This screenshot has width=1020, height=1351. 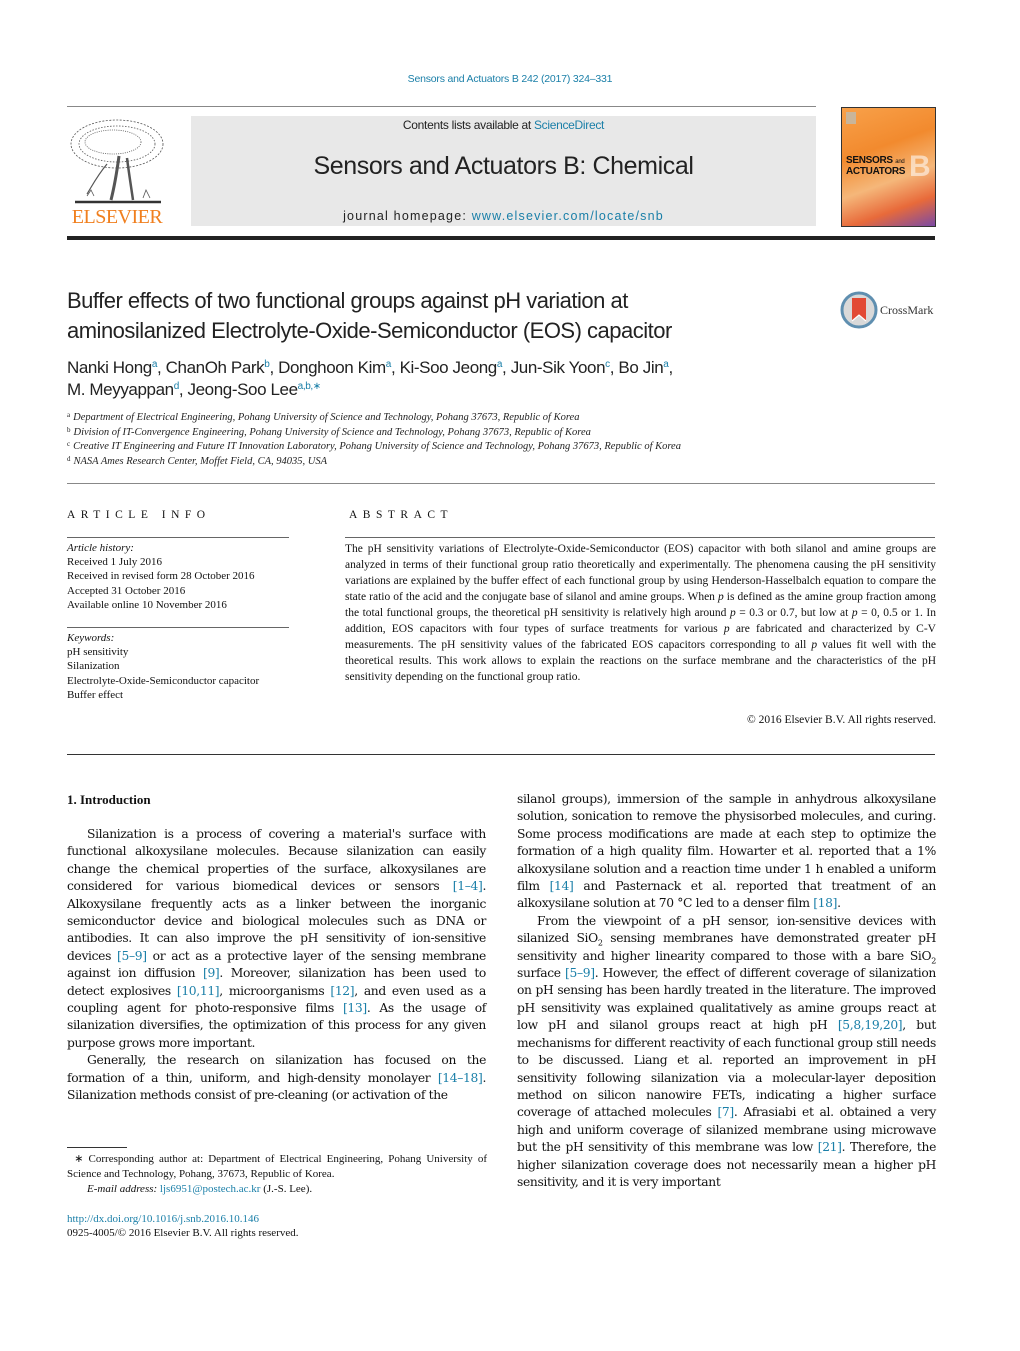 I want to click on affiliation-label: a, so click(x=69, y=415).